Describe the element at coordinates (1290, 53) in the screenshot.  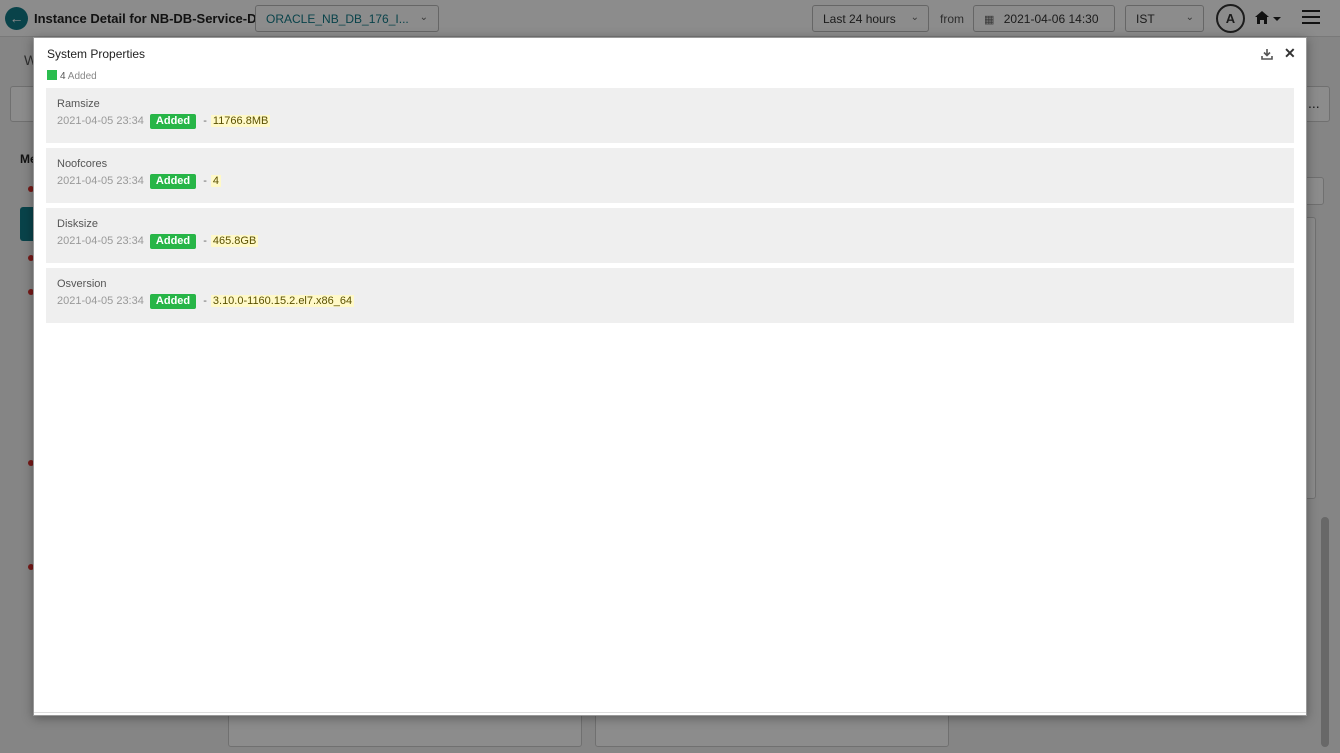
I see `close-icon: ✕` at that location.